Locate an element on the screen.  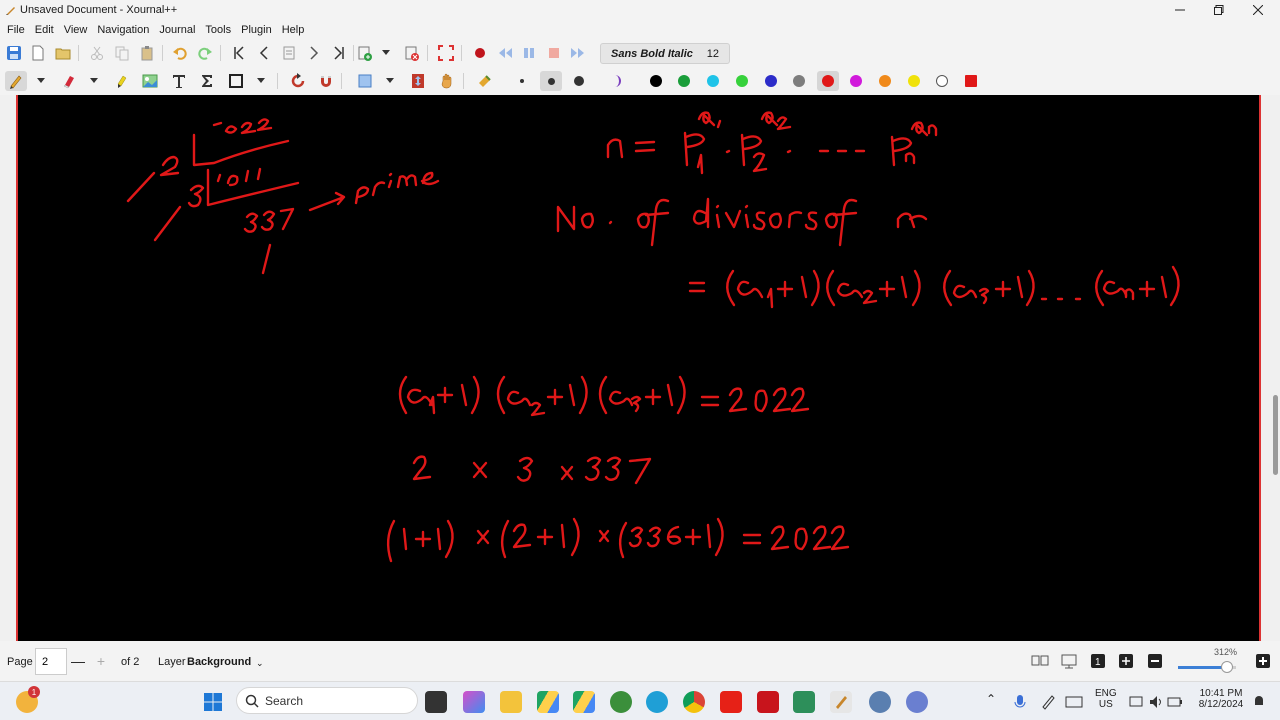
fullscreen-icon is located at coordinates (446, 53).